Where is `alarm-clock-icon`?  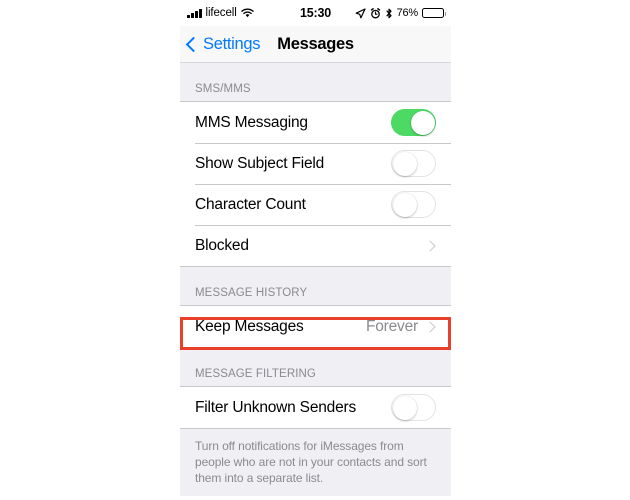 alarm-clock-icon is located at coordinates (375, 13).